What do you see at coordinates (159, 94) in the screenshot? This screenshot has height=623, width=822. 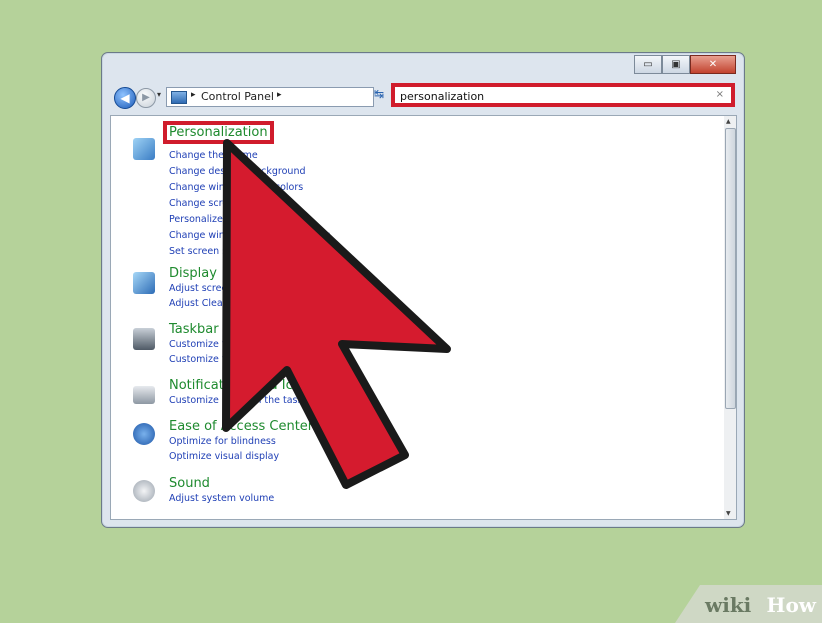 I see `recent-pages-dropdown: ▾` at bounding box center [159, 94].